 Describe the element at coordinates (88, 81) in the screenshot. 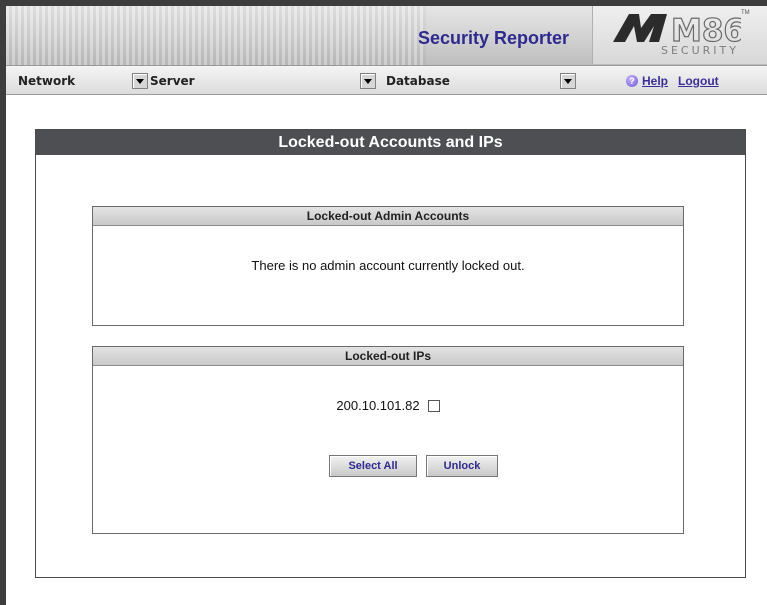

I see `dropdown-network: Network` at that location.